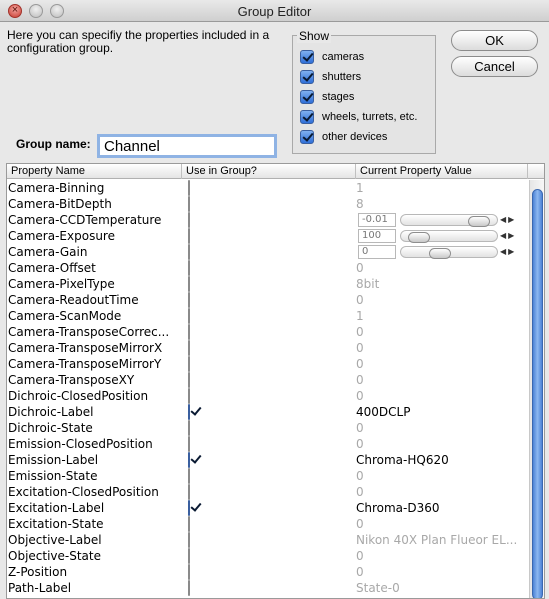 Image resolution: width=549 pixels, height=599 pixels. I want to click on value-number-field: -0.01, so click(377, 220).